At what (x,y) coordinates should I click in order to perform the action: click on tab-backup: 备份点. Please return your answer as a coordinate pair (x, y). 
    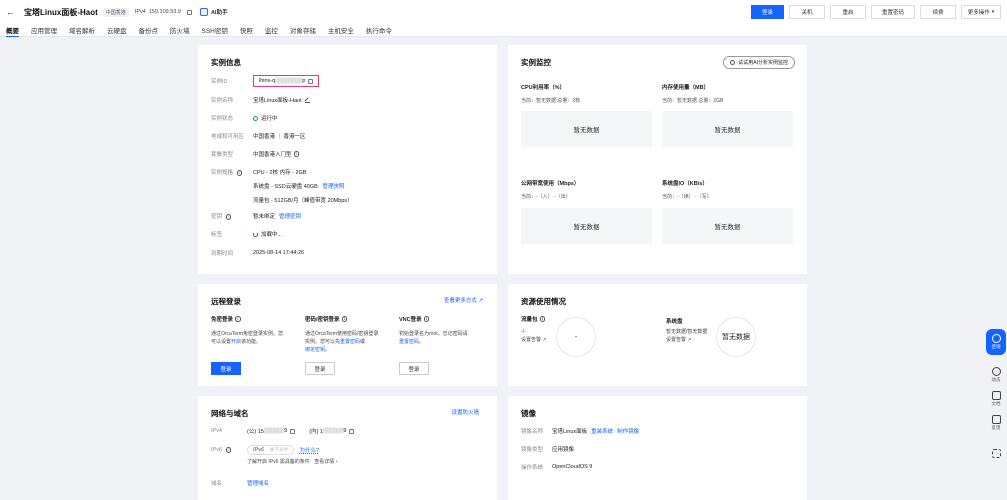
    Looking at the image, I should click on (149, 30).